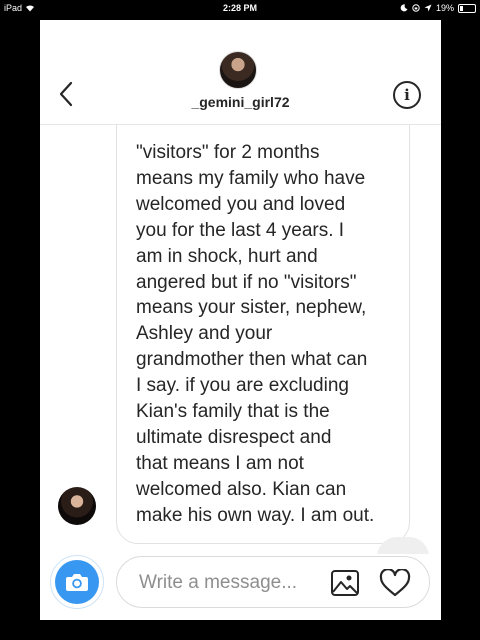 This screenshot has width=480, height=640. What do you see at coordinates (345, 583) in the screenshot?
I see `gallery-icon` at bounding box center [345, 583].